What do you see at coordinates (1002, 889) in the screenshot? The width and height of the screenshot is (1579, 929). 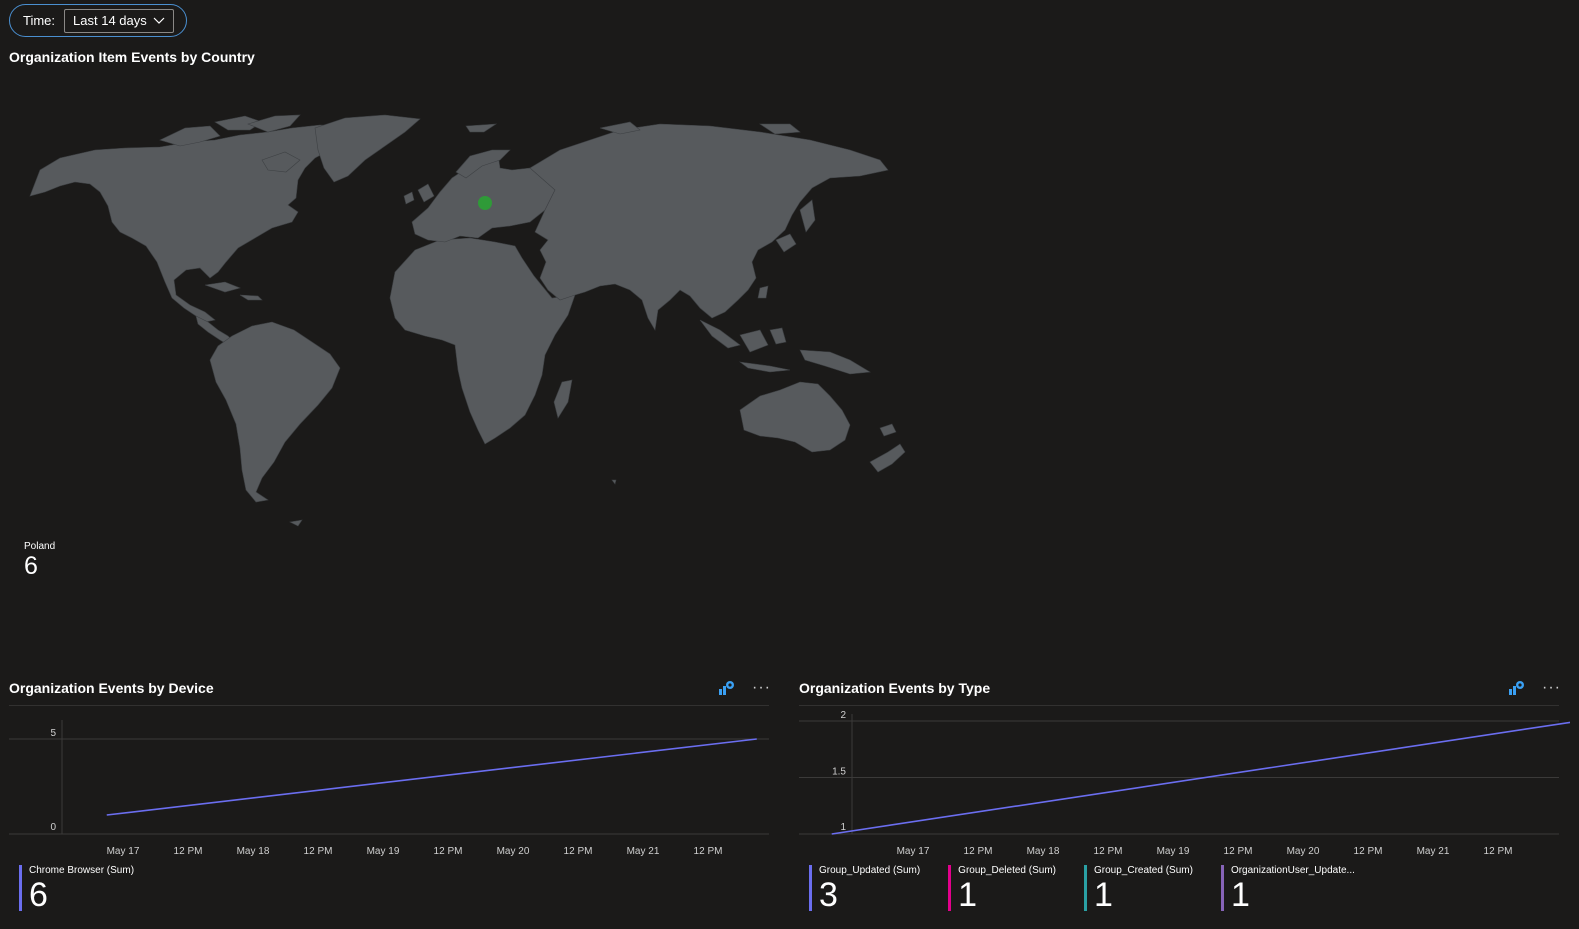 I see `legend-item: Group_Deleted (Sum) 1` at bounding box center [1002, 889].